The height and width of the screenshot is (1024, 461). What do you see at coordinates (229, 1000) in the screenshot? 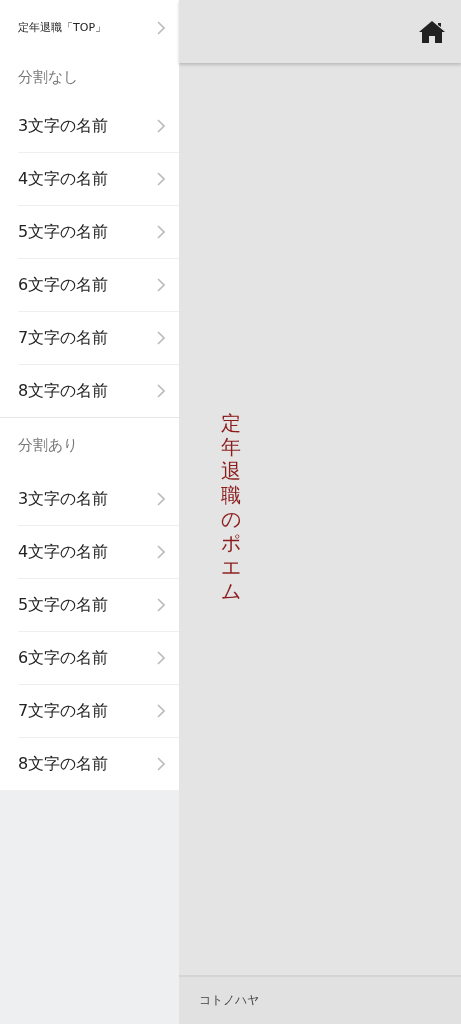
I see `footer-text: コトノハヤ` at bounding box center [229, 1000].